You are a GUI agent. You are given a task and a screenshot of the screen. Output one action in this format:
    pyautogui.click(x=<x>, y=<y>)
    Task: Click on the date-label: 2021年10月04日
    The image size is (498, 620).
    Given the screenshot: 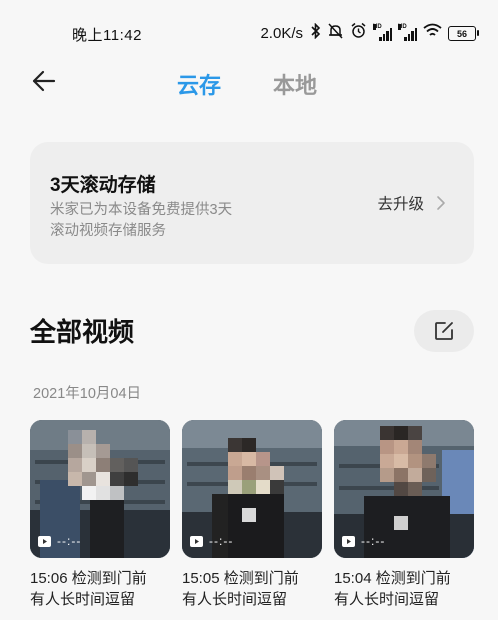 What is the action you would take?
    pyautogui.click(x=87, y=394)
    